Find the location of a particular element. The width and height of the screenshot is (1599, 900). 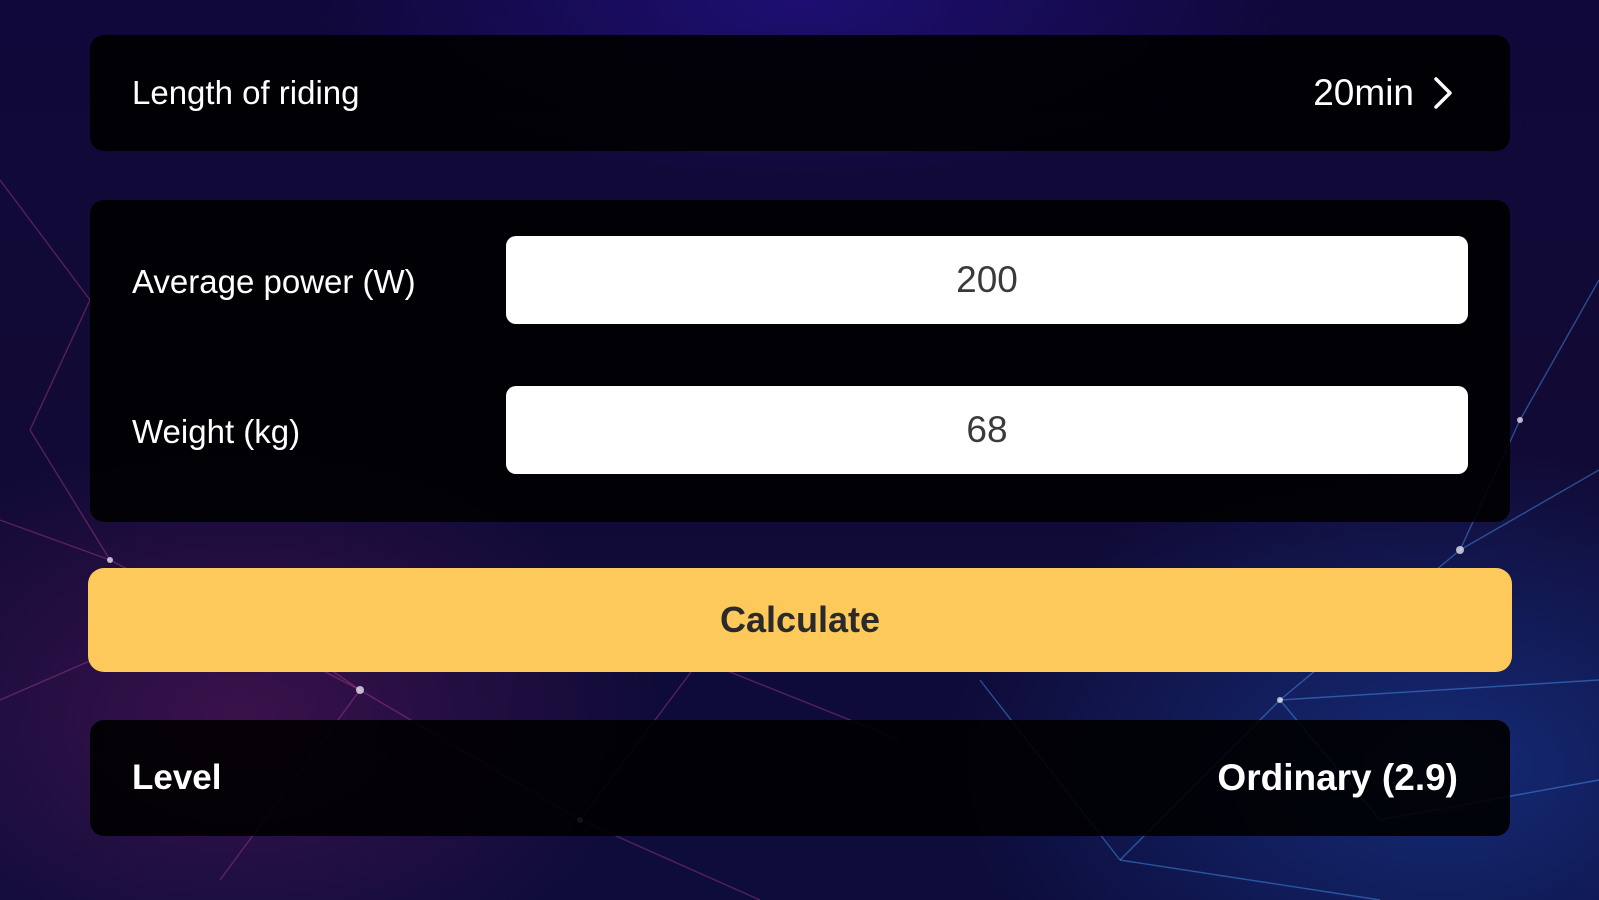

level-label: Level is located at coordinates (177, 777).